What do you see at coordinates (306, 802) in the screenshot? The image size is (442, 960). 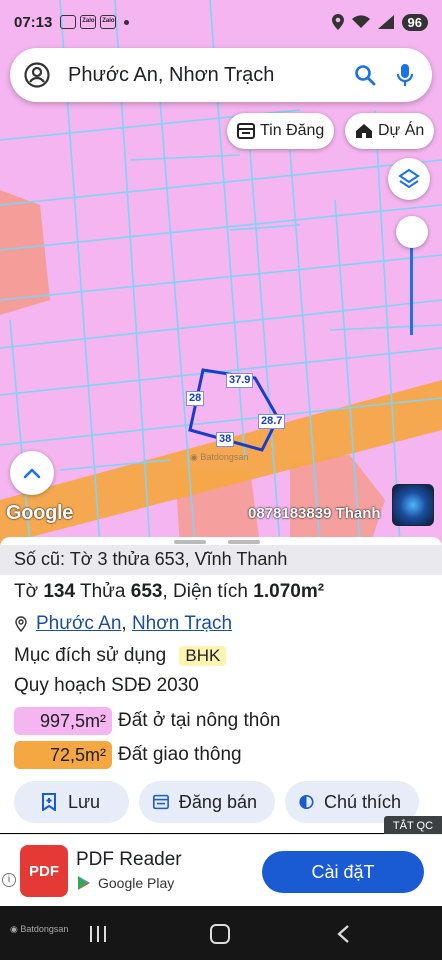 I see `contrast-icon` at bounding box center [306, 802].